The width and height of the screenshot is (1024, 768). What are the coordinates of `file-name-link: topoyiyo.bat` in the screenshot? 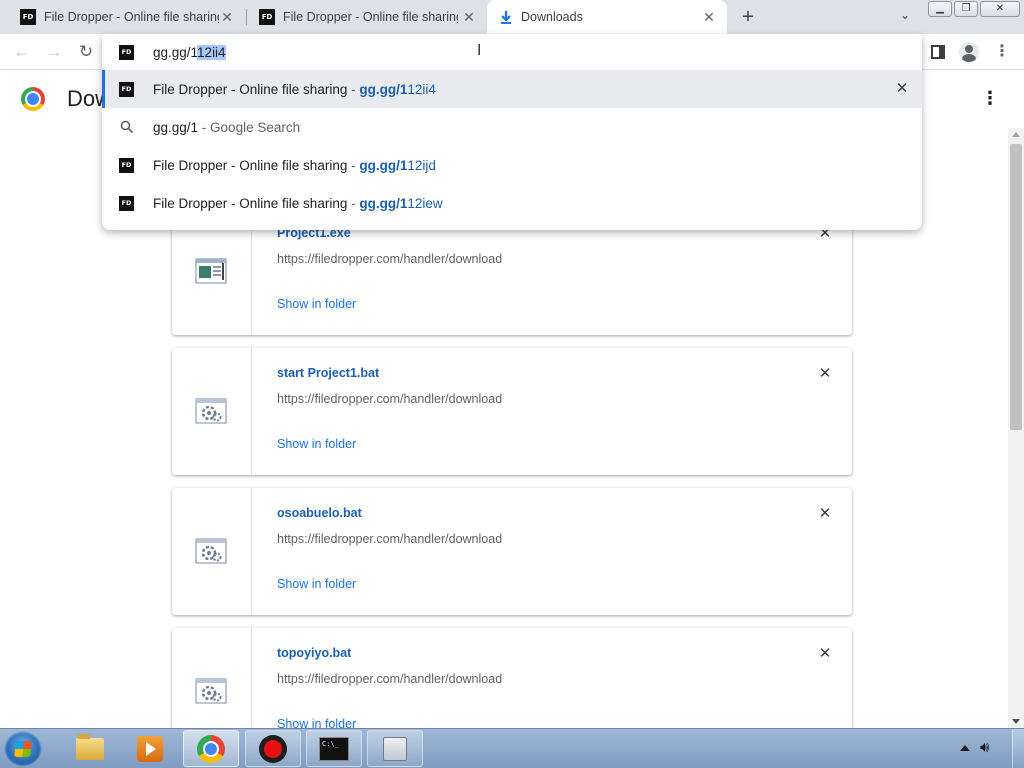 It's located at (314, 653).